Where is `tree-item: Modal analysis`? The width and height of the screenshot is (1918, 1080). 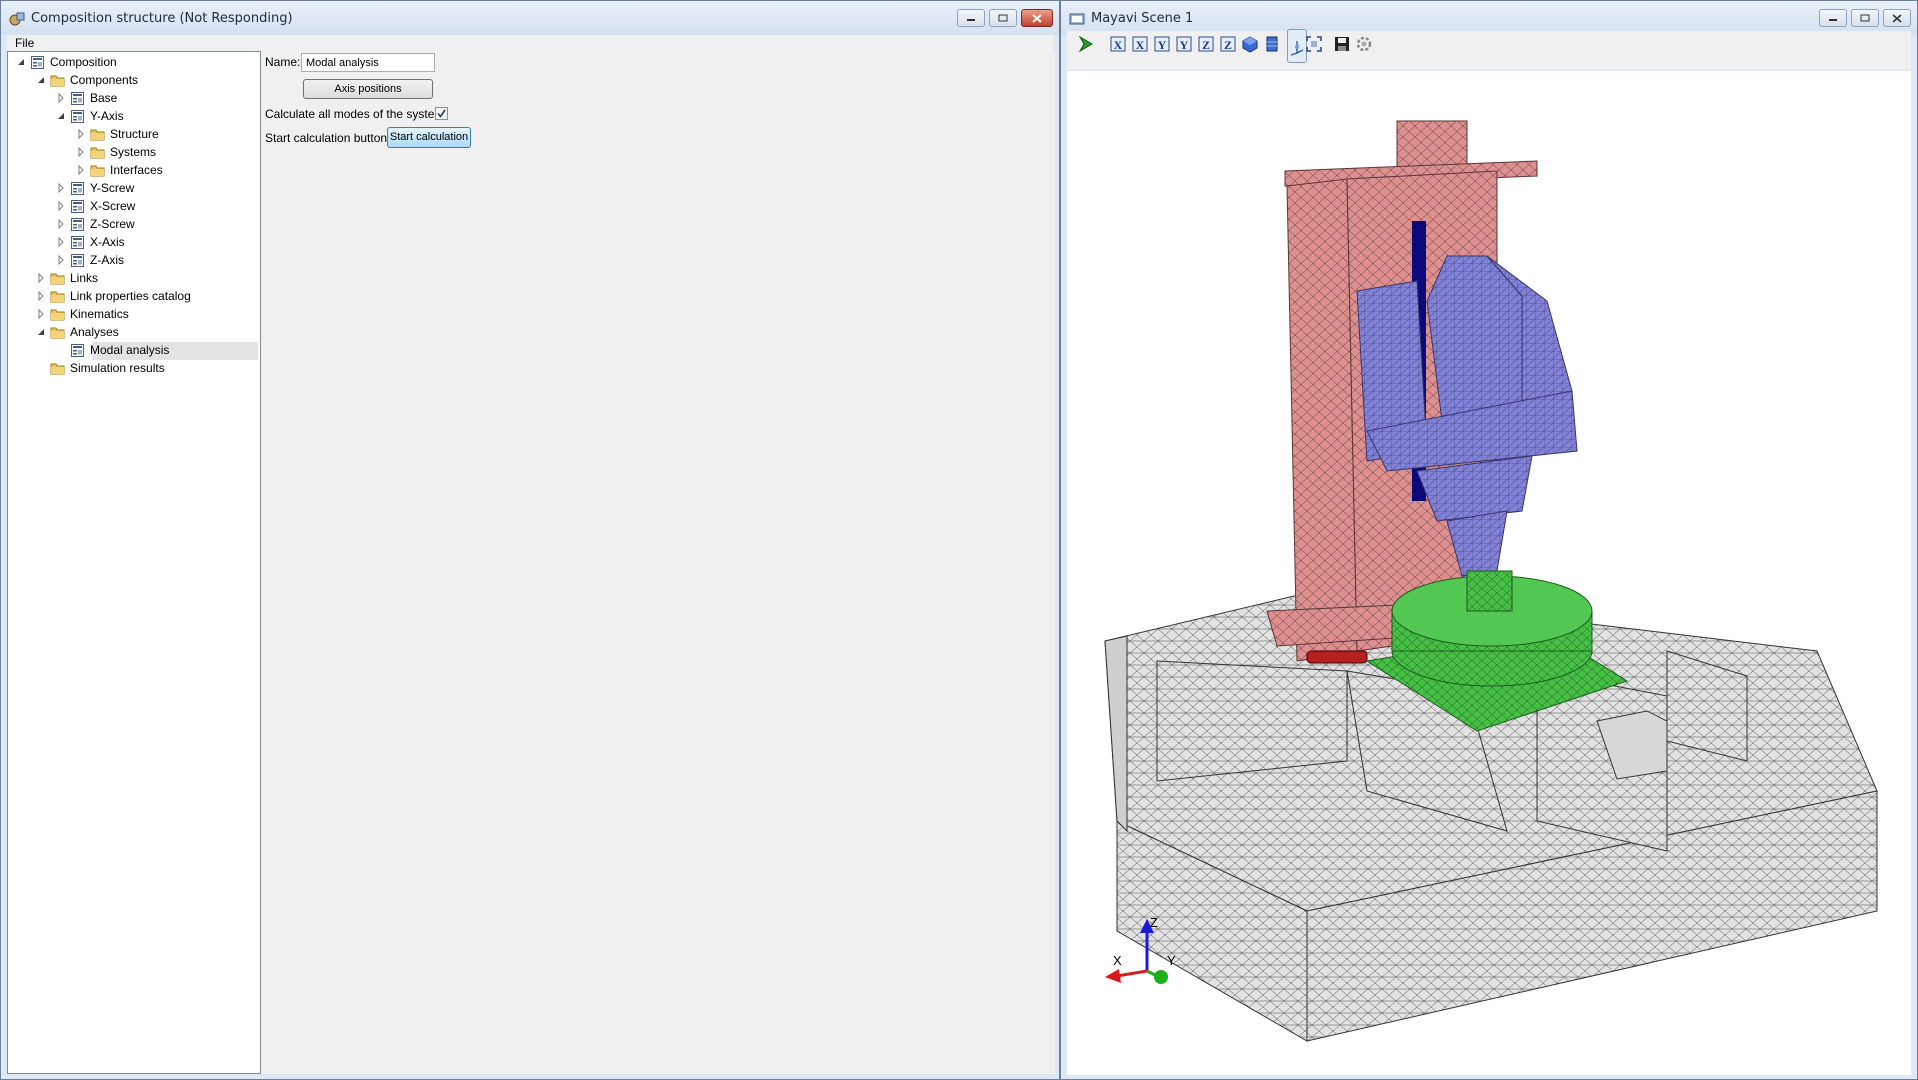 tree-item: Modal analysis is located at coordinates (134, 351).